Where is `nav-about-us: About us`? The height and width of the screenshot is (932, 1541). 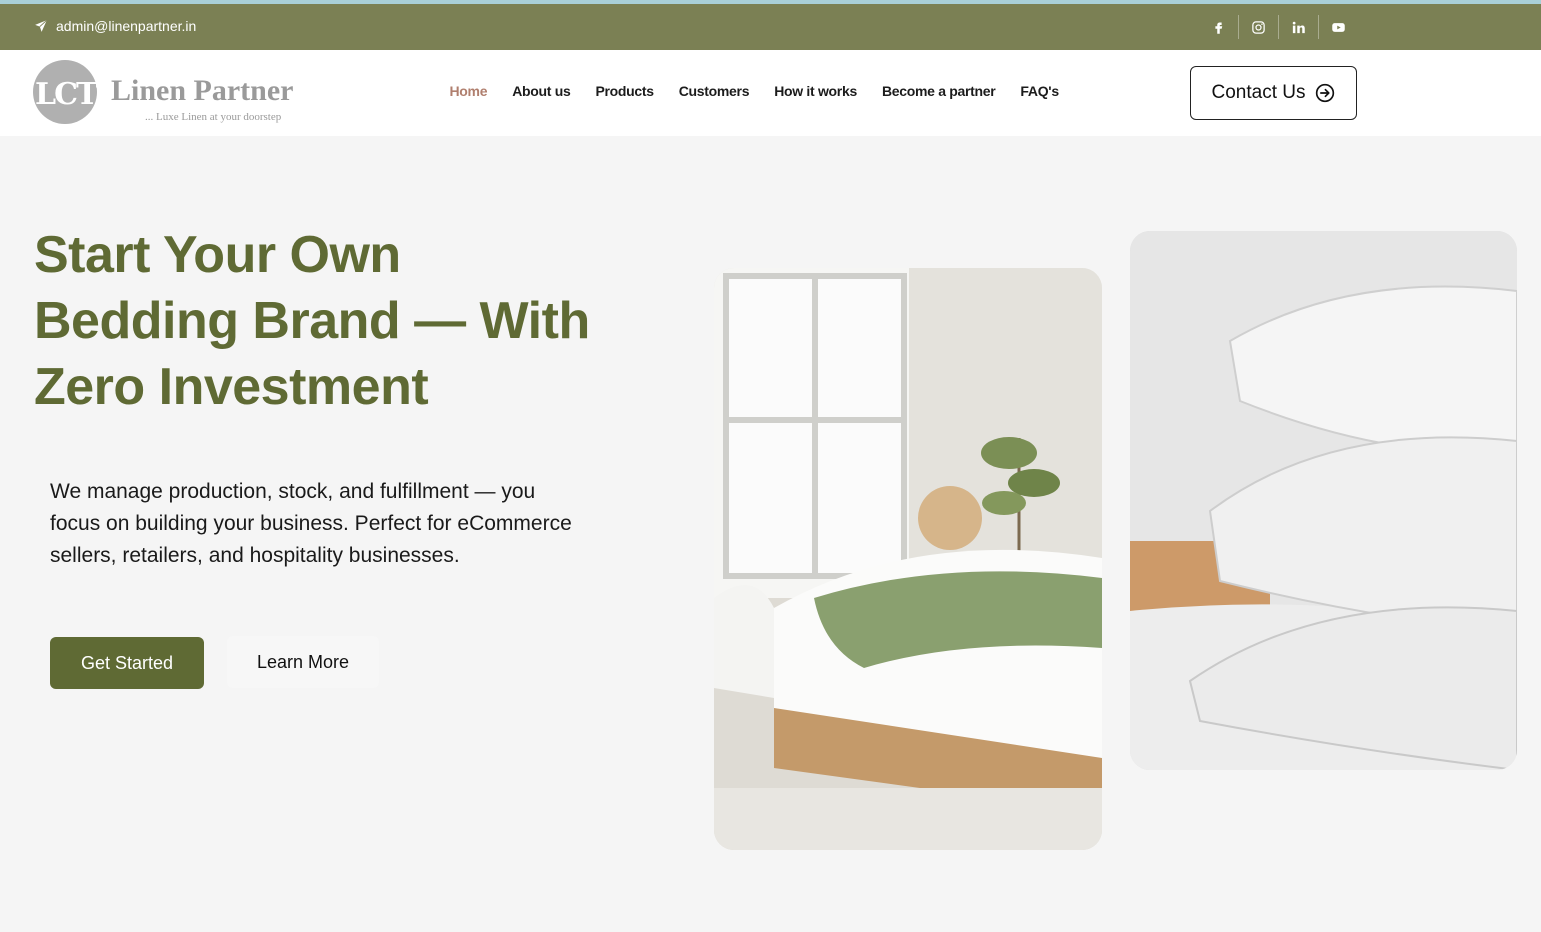
nav-about-us: About us is located at coordinates (541, 91).